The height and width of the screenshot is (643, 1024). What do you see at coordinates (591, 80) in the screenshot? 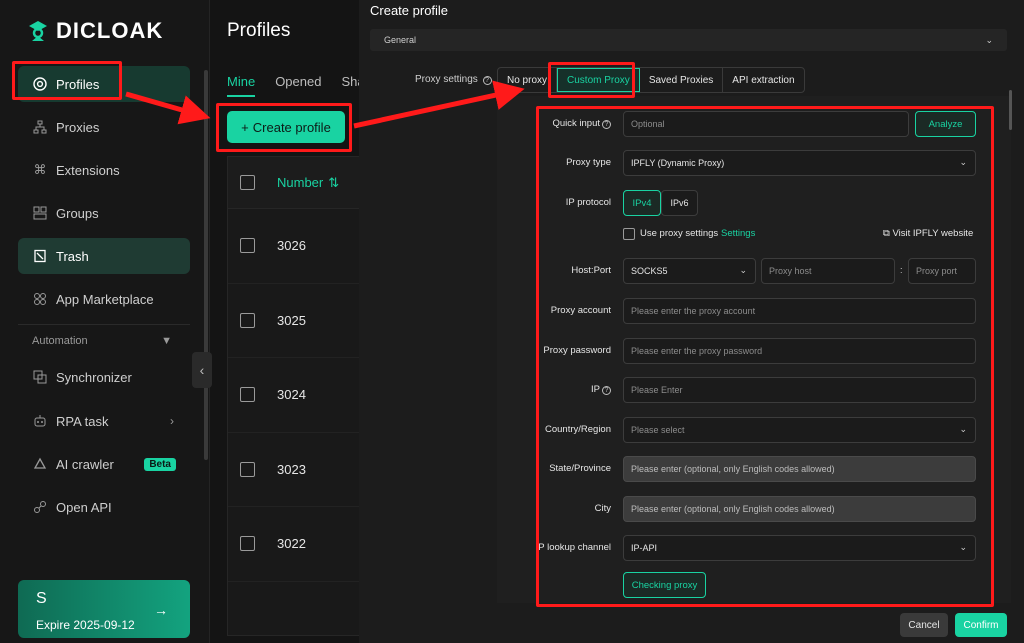
I see `highlight-custom-proxy` at bounding box center [591, 80].